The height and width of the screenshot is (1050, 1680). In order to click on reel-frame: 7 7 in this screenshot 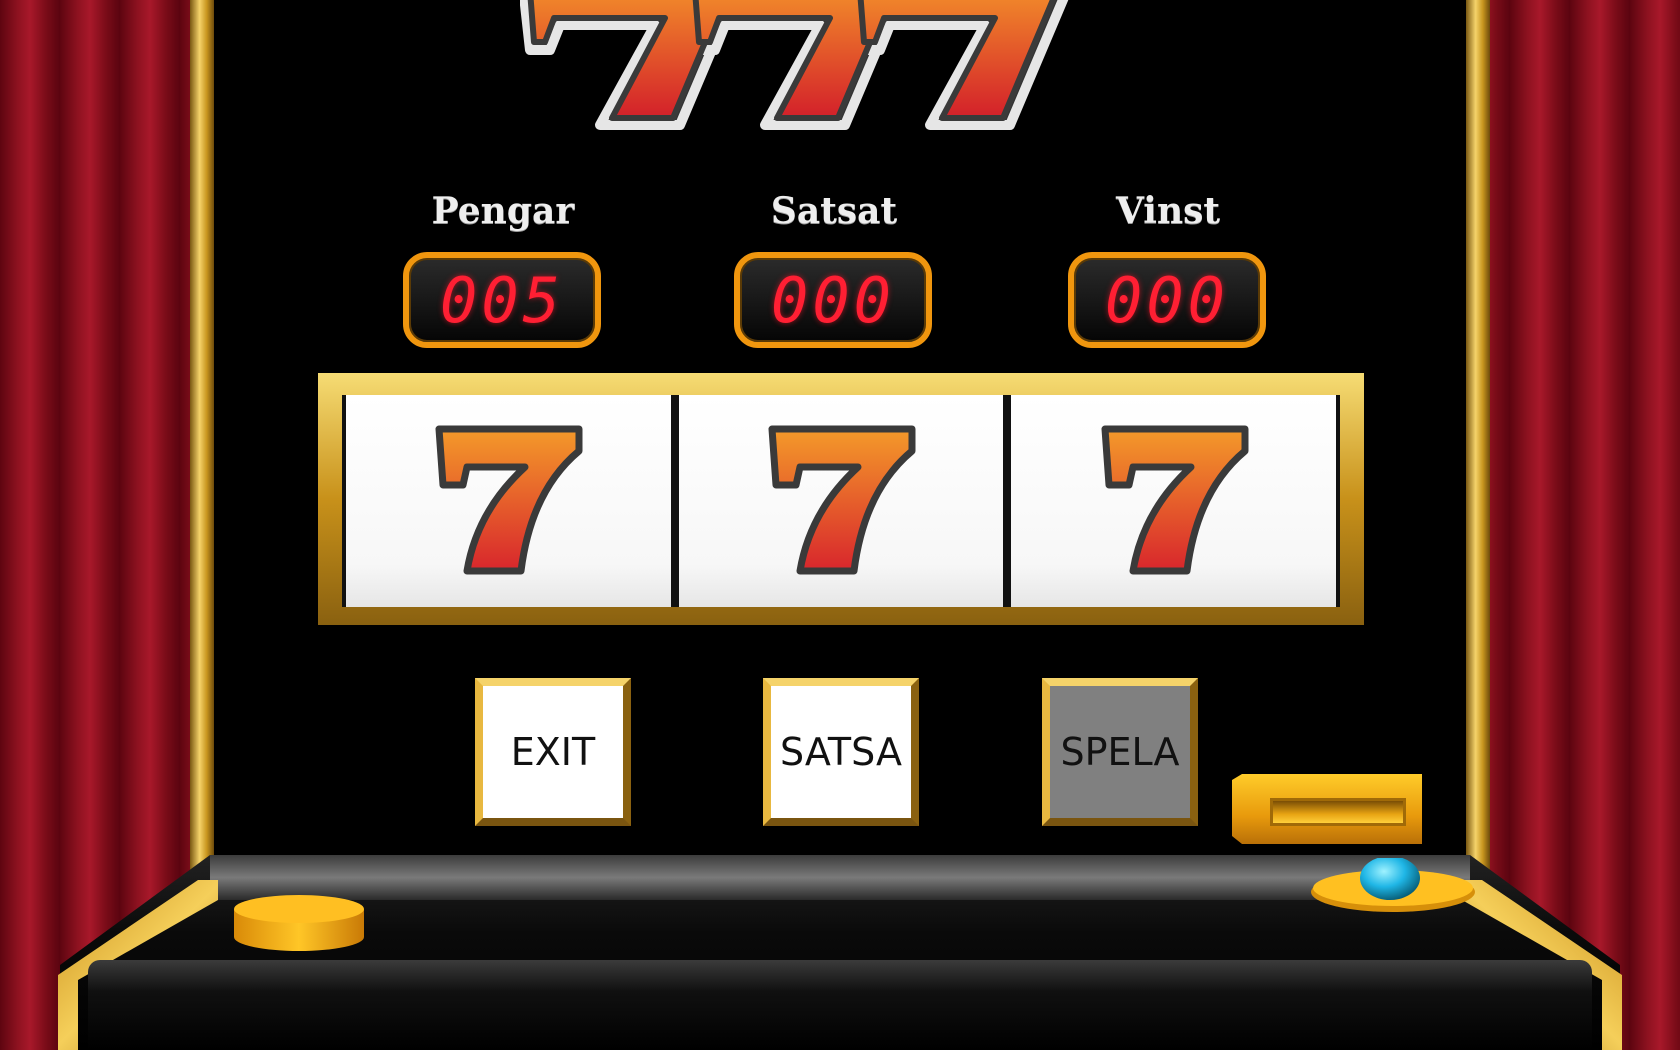, I will do `click(841, 499)`.